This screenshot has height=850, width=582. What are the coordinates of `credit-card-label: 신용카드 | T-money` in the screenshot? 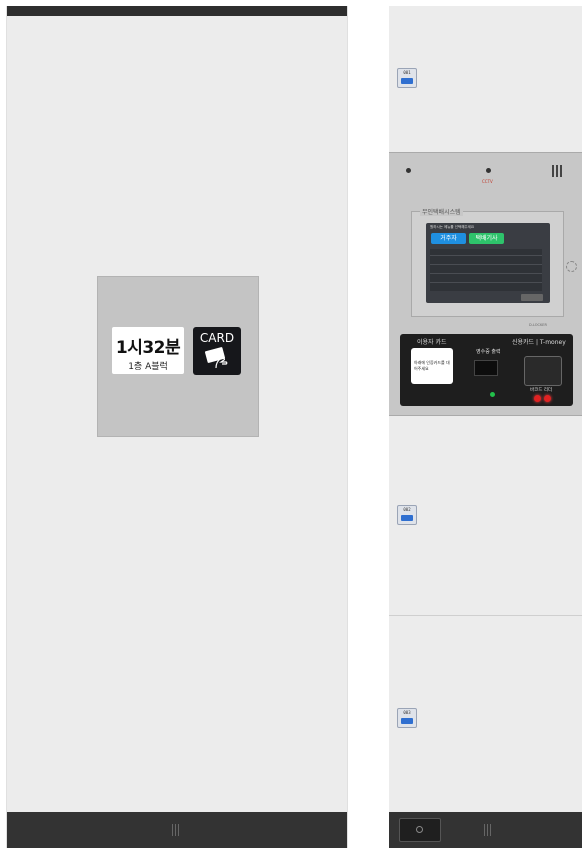 It's located at (539, 342).